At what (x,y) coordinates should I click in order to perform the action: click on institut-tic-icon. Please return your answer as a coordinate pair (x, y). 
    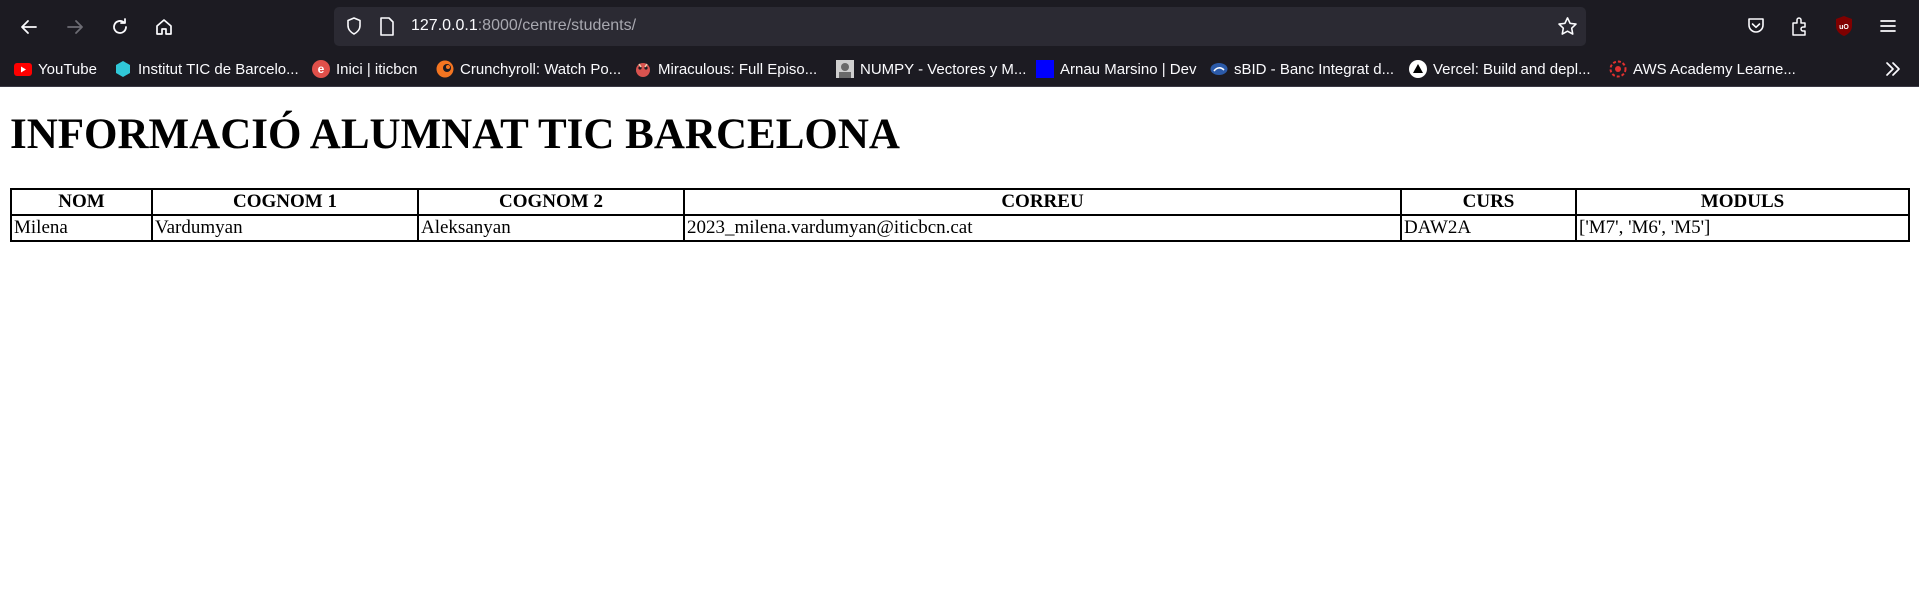
    Looking at the image, I should click on (123, 69).